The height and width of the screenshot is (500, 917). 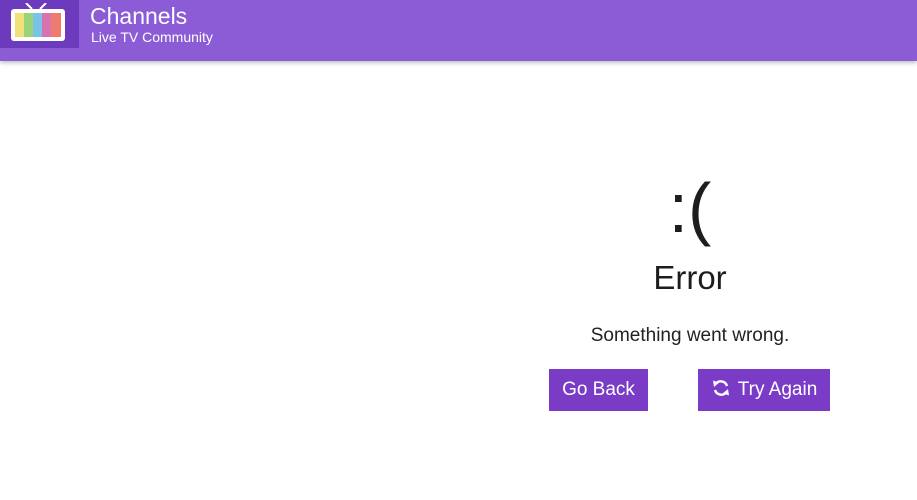 I want to click on error-message: Something went wrong., so click(x=690, y=335).